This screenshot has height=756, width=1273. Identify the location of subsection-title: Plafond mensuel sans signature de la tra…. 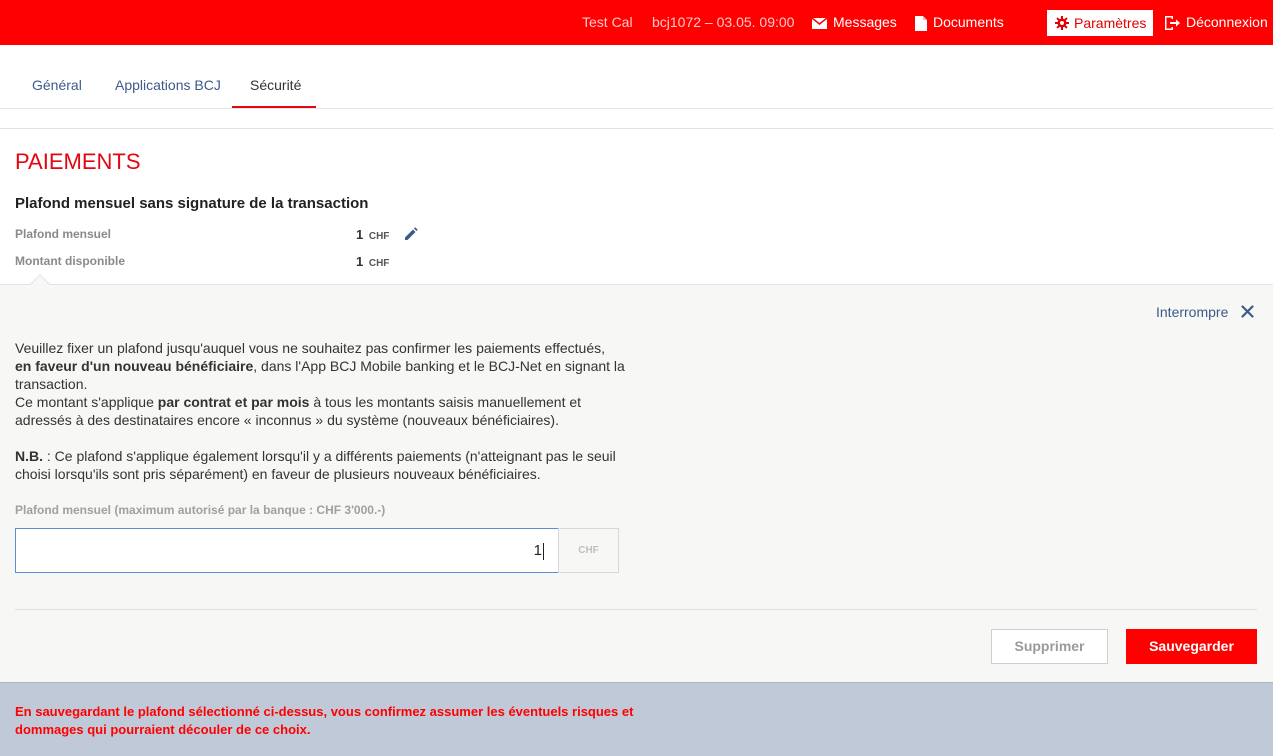
(192, 203).